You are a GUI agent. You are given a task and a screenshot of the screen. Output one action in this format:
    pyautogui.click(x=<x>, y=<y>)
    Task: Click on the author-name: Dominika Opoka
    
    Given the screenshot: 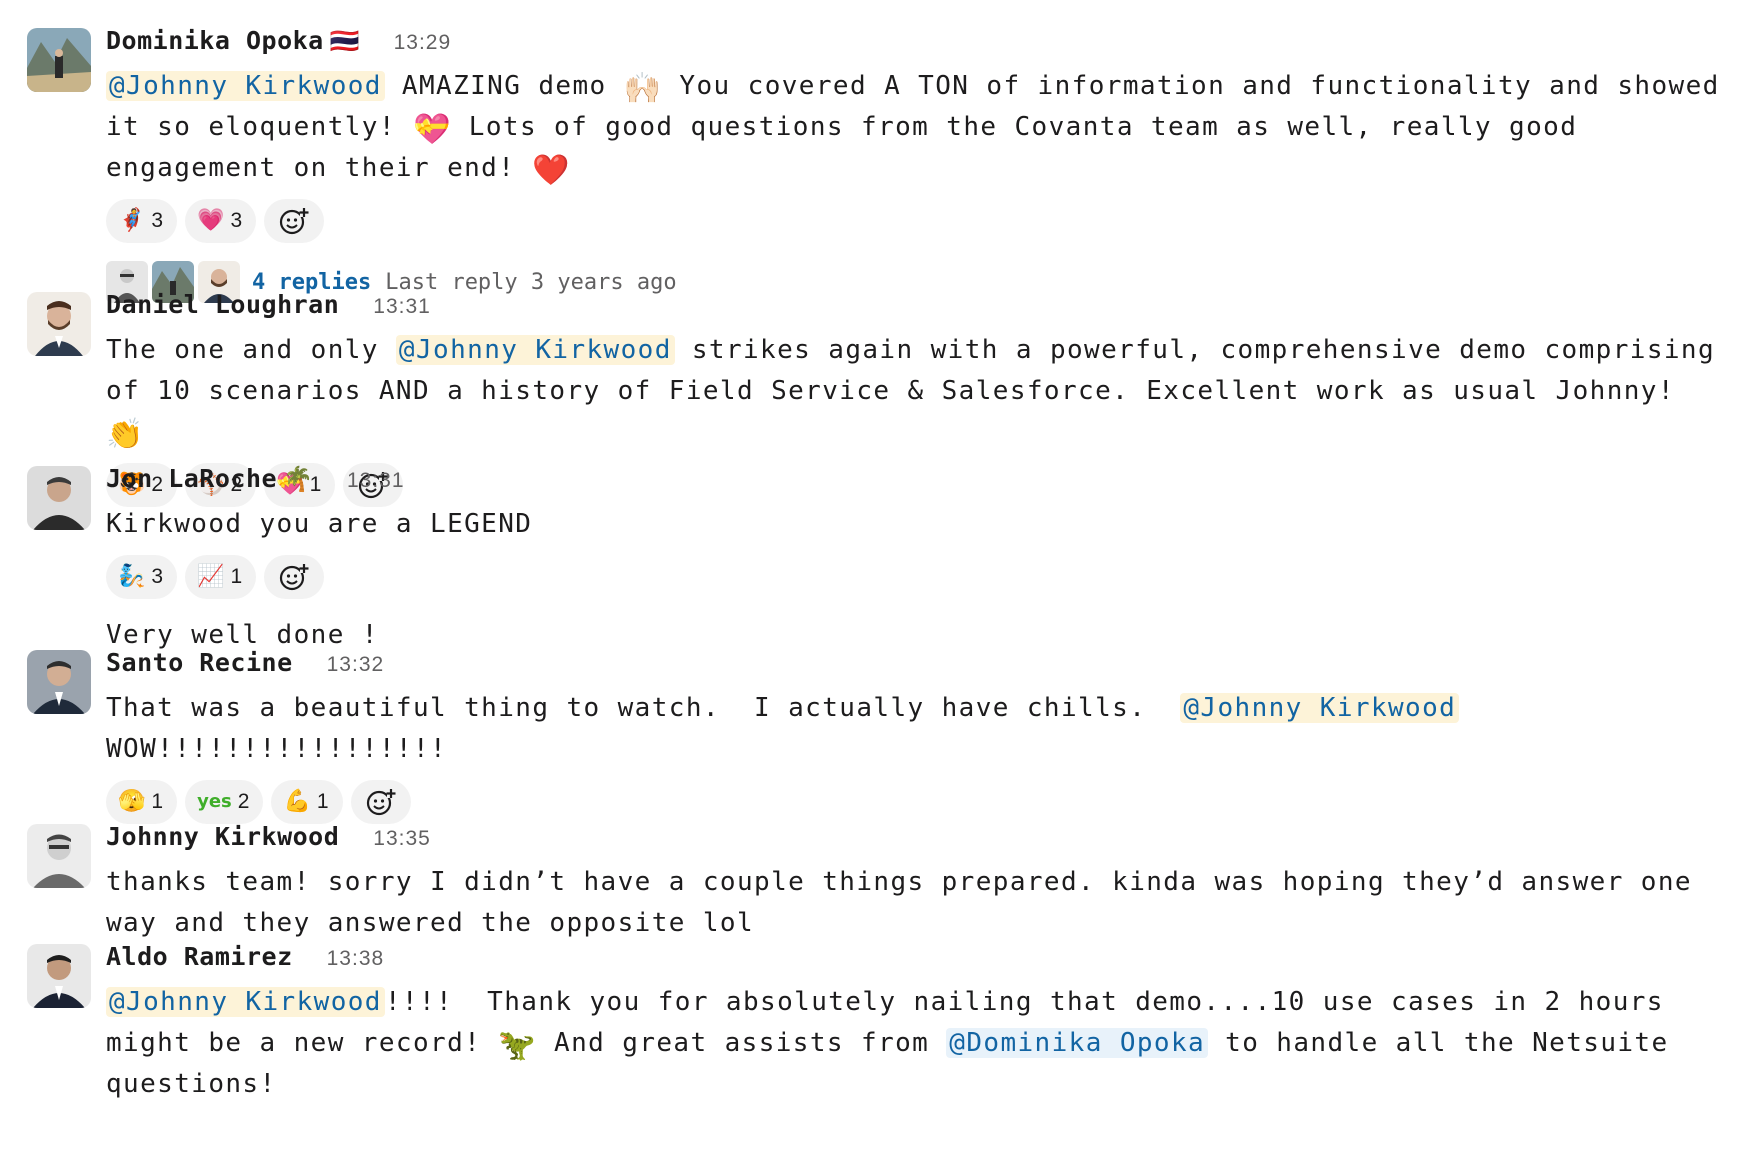 What is the action you would take?
    pyautogui.click(x=215, y=40)
    